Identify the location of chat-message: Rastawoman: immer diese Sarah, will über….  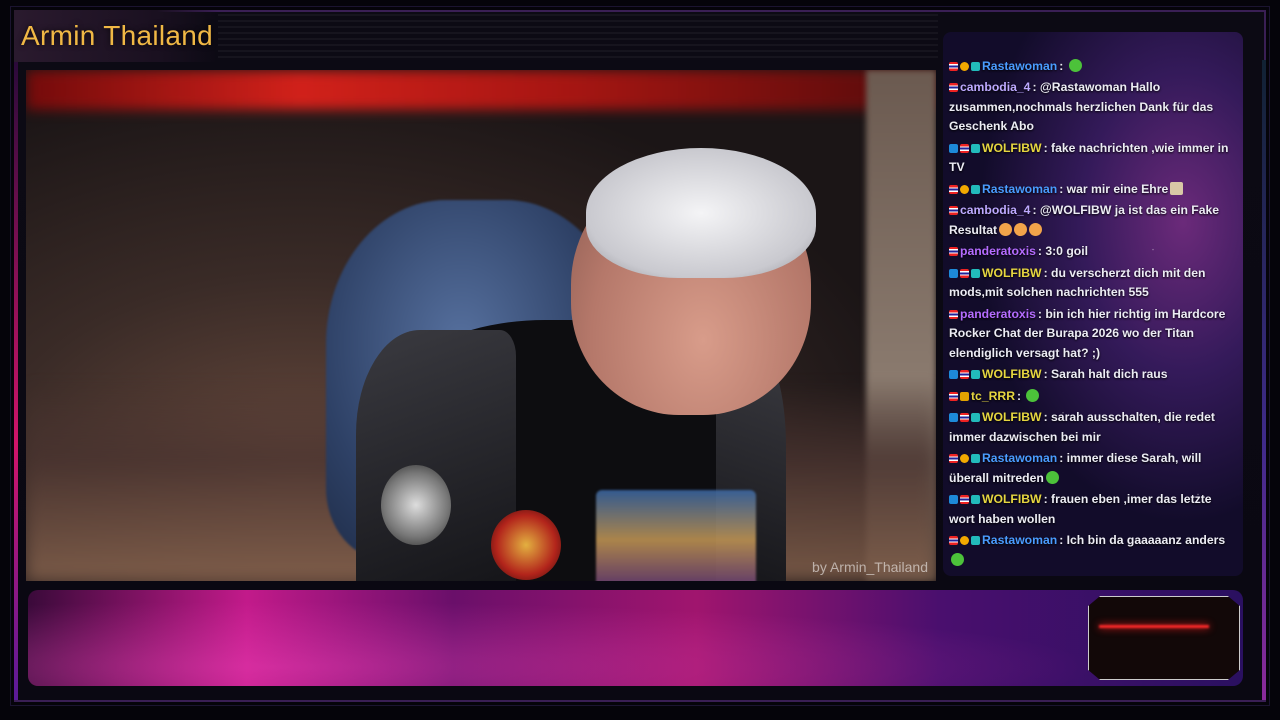
(1093, 468).